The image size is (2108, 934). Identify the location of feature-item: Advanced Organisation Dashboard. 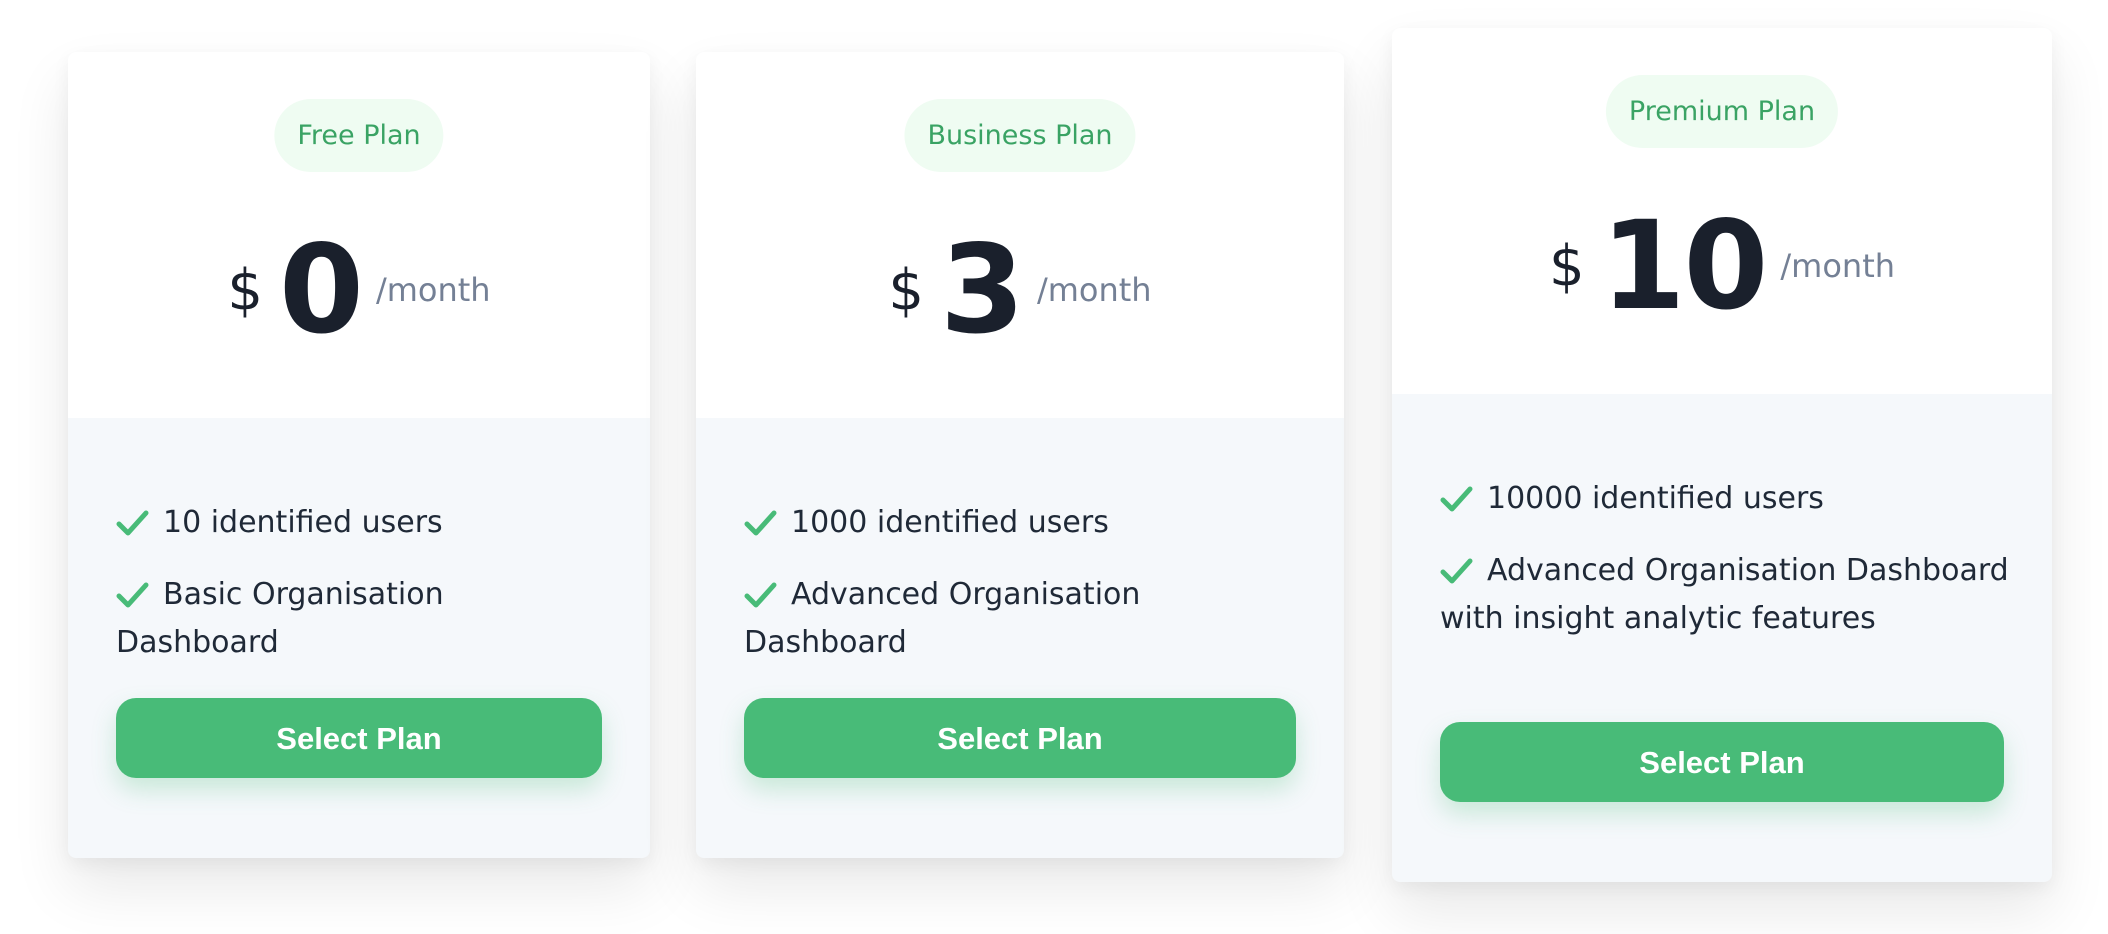
(1024, 619).